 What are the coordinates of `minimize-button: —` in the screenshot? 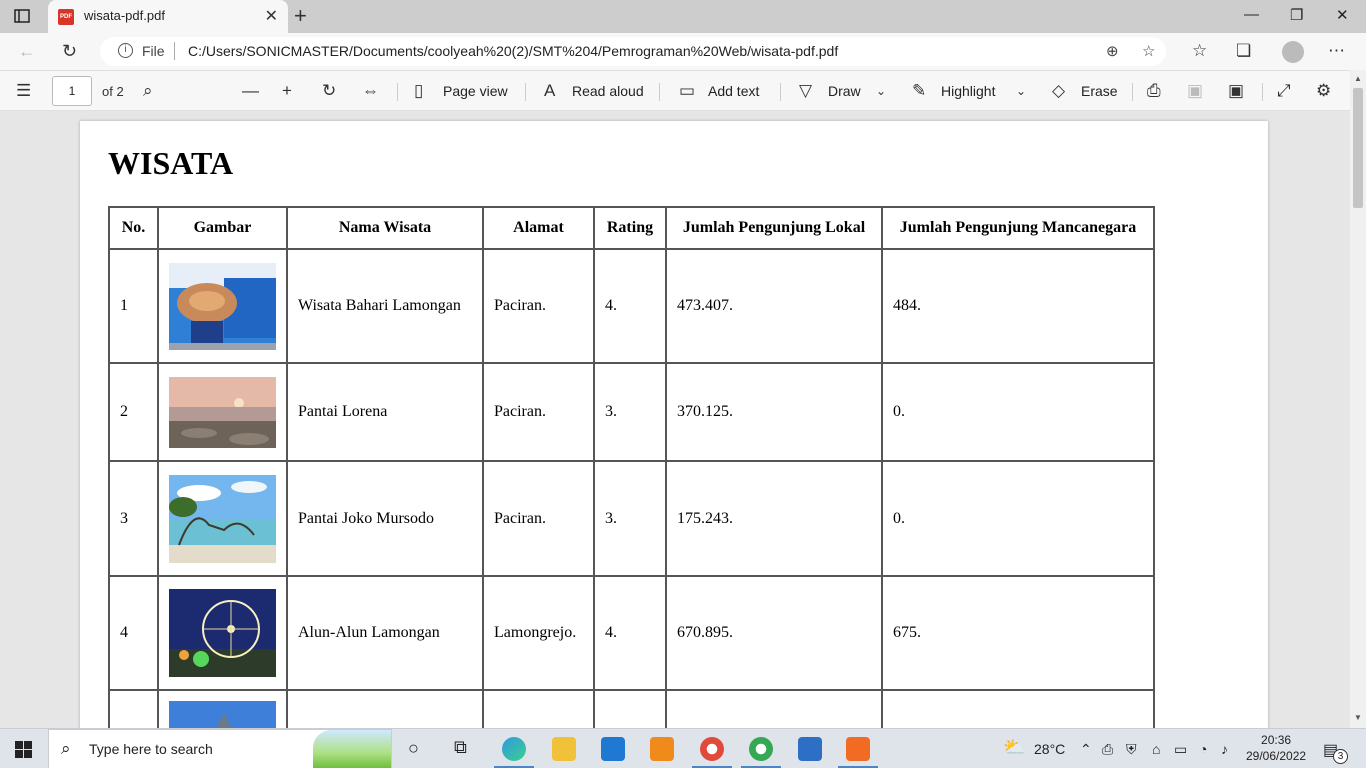 It's located at (1251, 14).